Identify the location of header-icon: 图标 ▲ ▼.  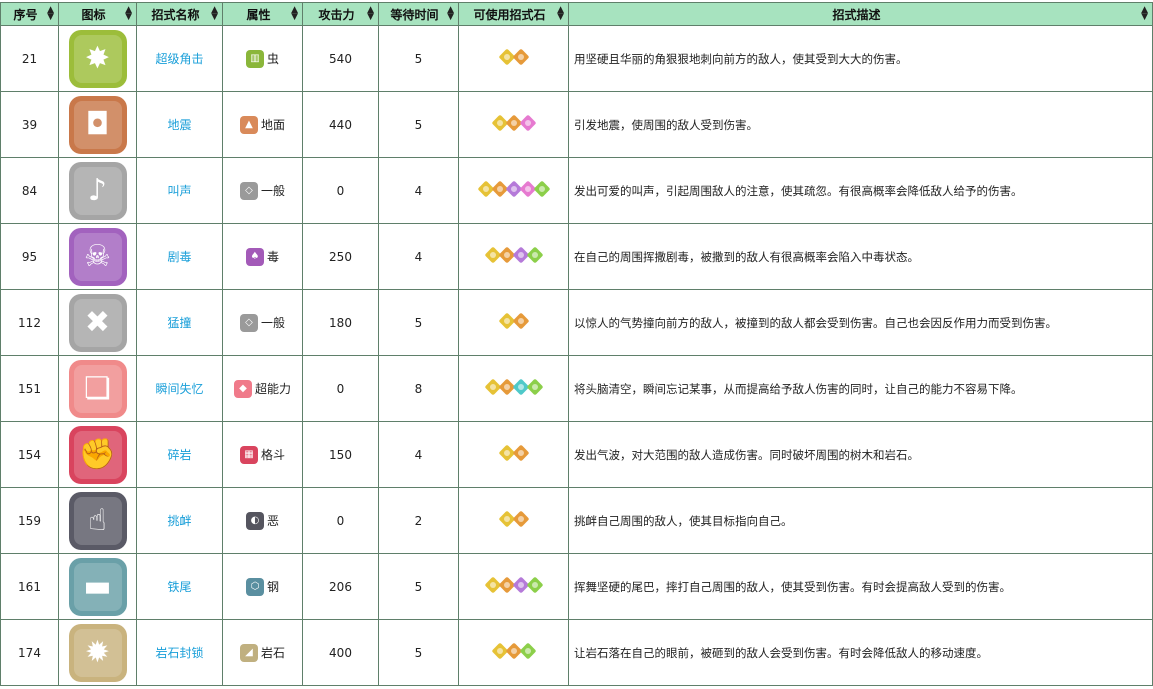
(97, 14).